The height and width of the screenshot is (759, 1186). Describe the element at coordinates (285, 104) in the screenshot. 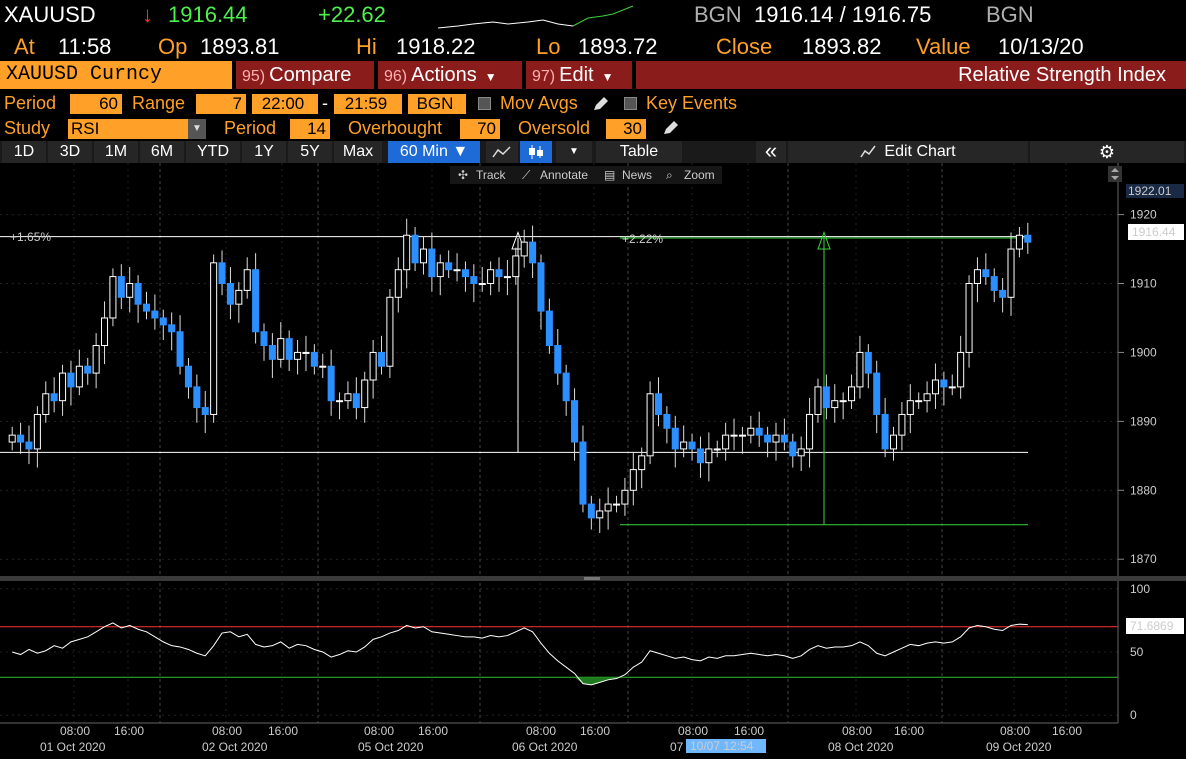

I see `from-time-field: 22:00` at that location.